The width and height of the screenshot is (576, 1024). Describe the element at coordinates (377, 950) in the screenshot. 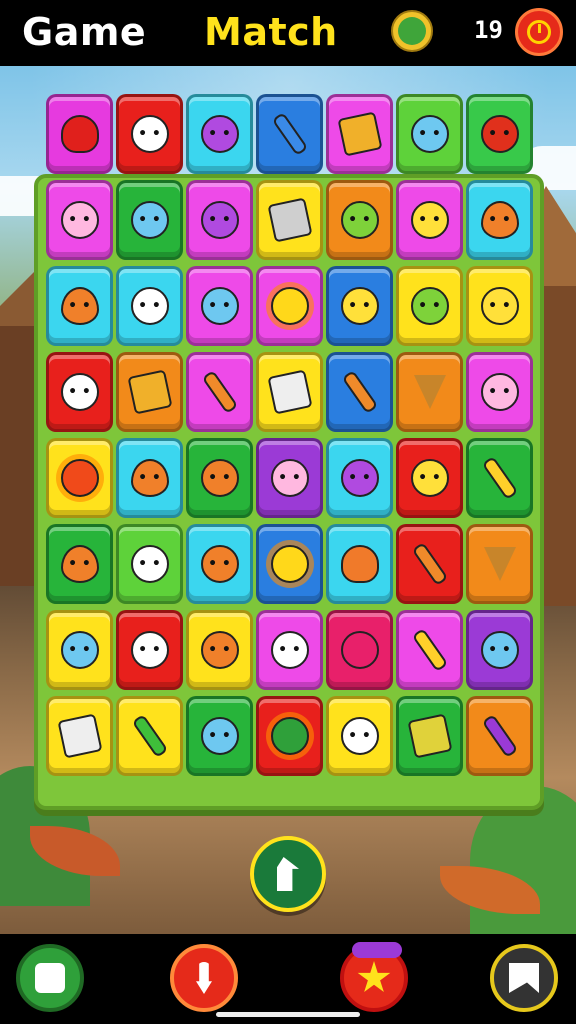

I see `bow-decoration` at that location.